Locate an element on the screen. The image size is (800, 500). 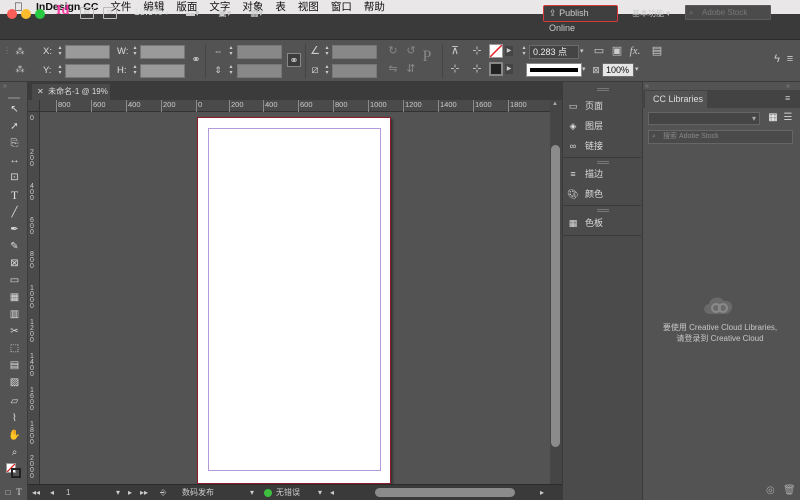
h-spinner: ▴ ▾ is located at coordinates (135, 70).